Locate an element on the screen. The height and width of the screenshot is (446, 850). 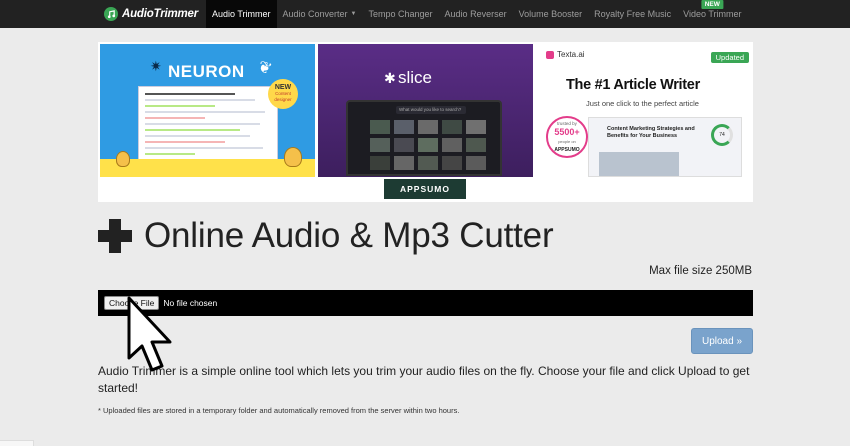
file-input: Choose File No file chosen is located at coordinates (425, 303).